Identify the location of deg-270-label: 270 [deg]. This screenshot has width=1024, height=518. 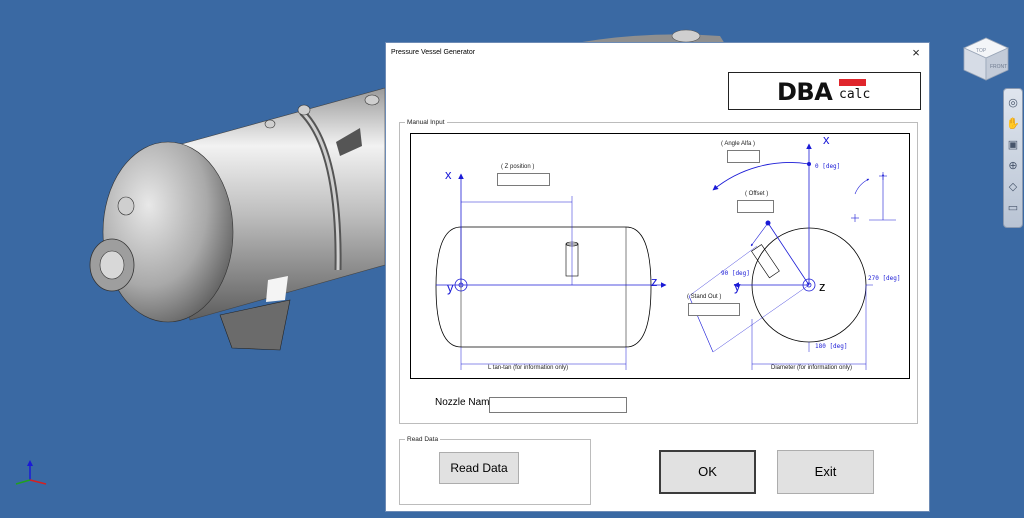
(884, 278).